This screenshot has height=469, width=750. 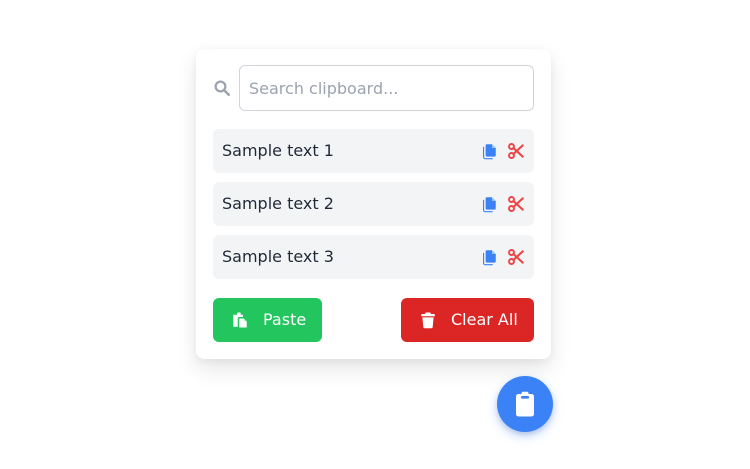 What do you see at coordinates (278, 256) in the screenshot?
I see `clip-text: Sample text 3` at bounding box center [278, 256].